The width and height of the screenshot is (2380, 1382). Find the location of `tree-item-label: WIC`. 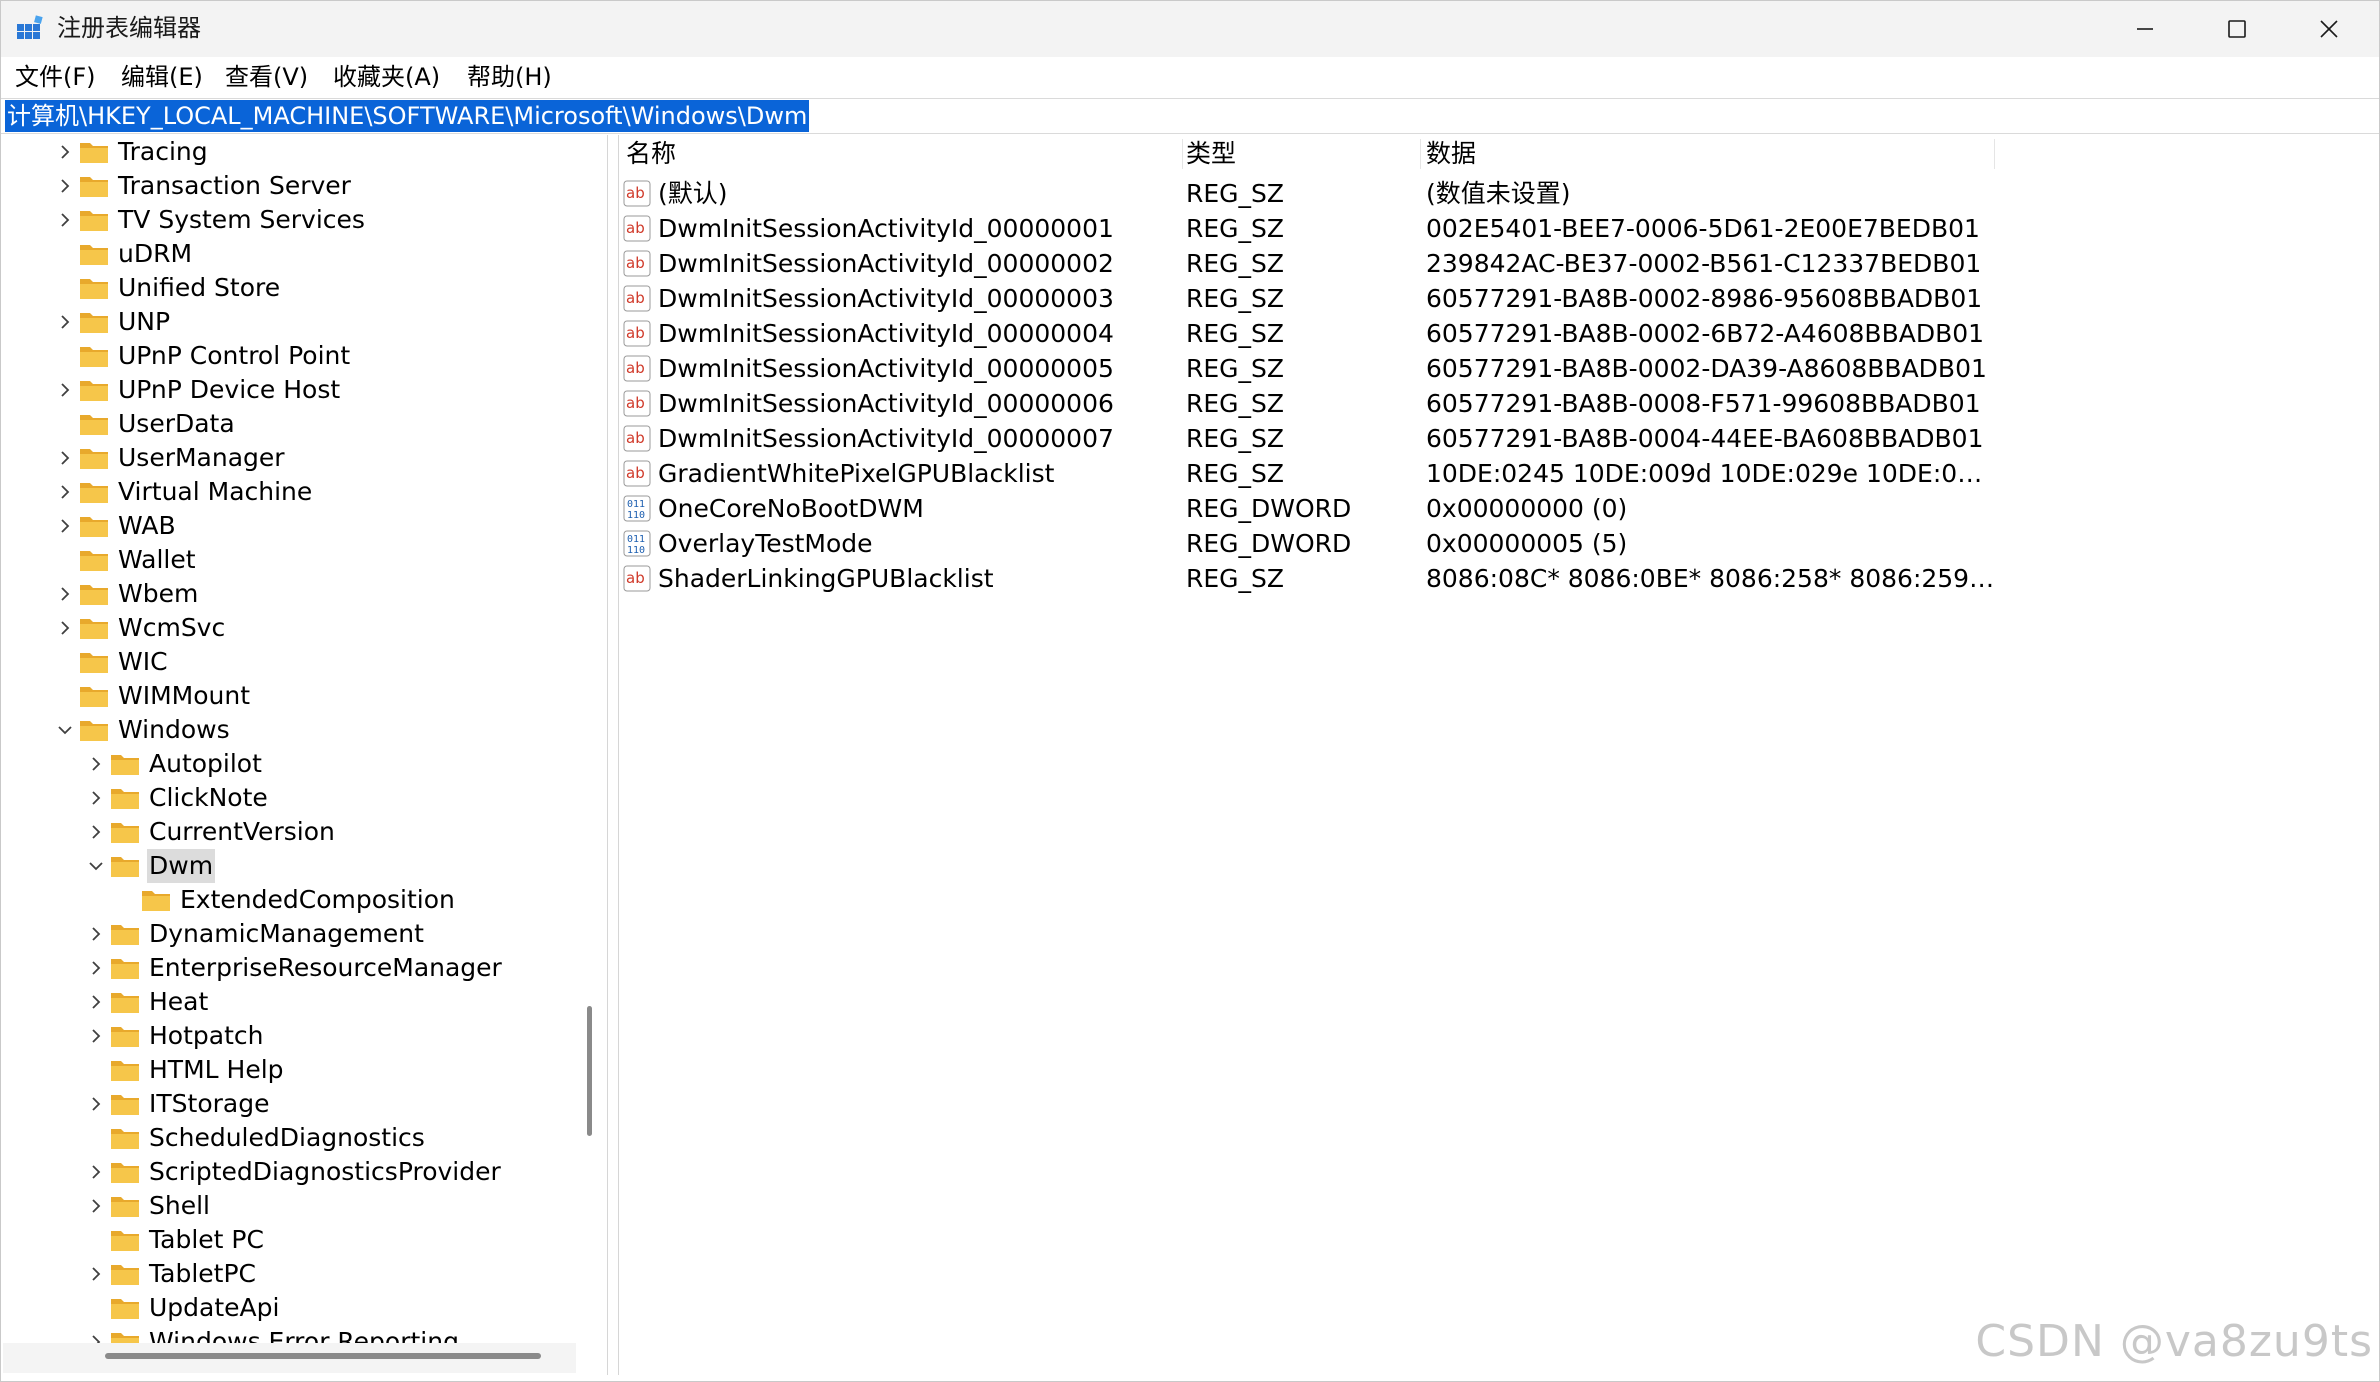

tree-item-label: WIC is located at coordinates (143, 662).